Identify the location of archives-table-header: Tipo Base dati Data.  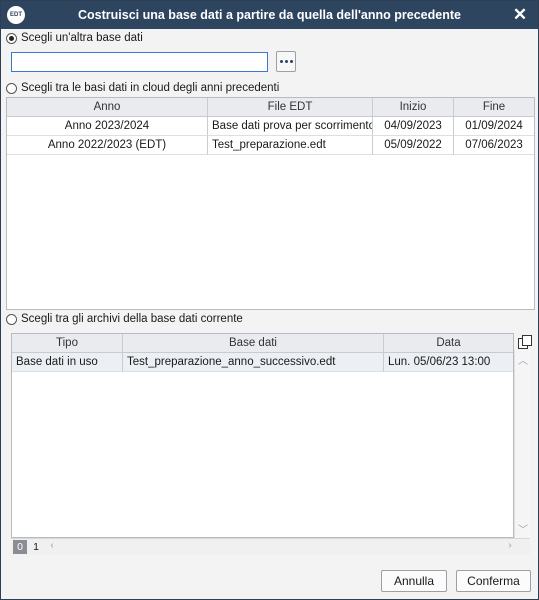
(262, 343).